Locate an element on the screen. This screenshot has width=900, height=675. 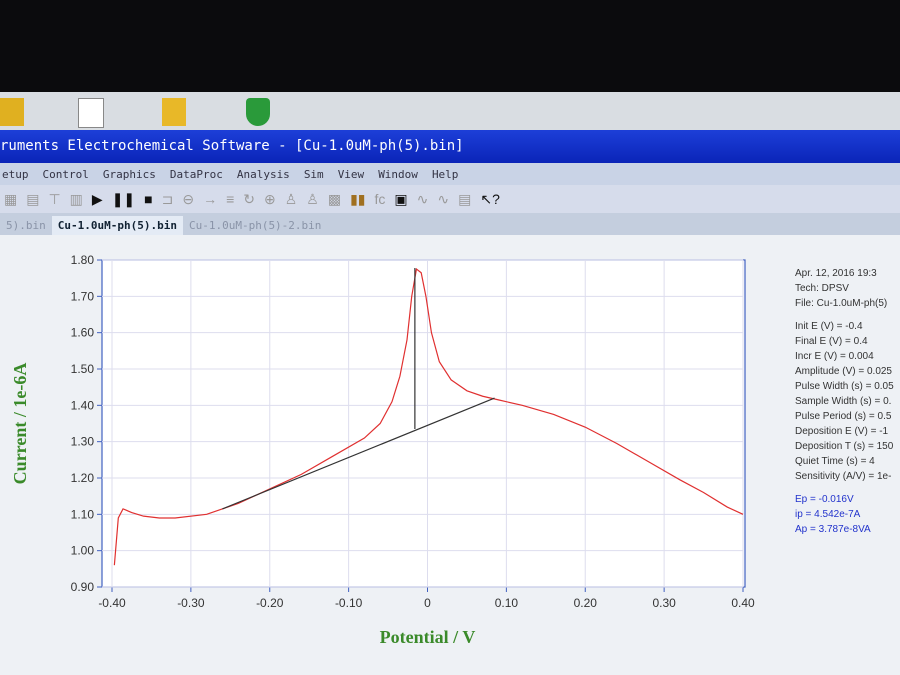
x-tick-label: 0.20 is located at coordinates (586, 603).